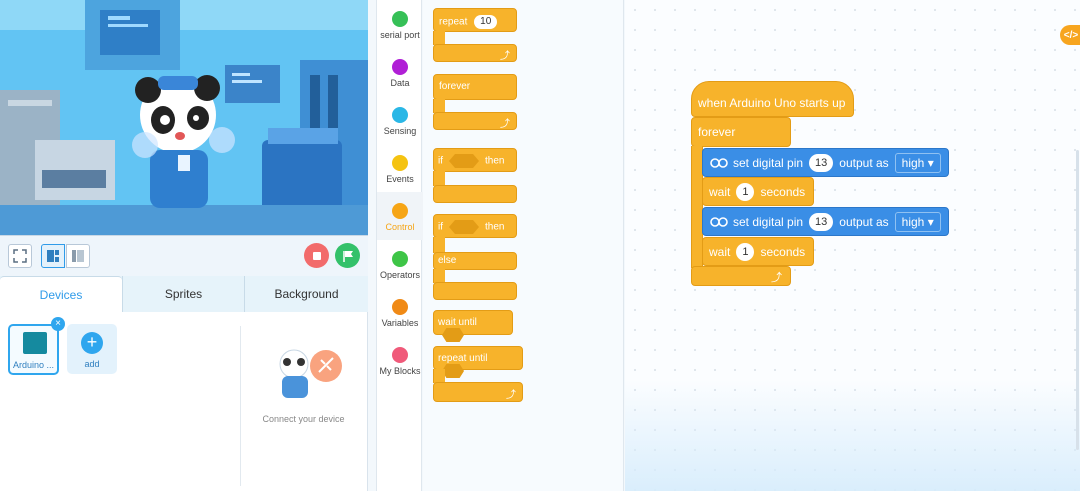 This screenshot has width=1080, height=491. I want to click on repeat-count: 10, so click(486, 22).